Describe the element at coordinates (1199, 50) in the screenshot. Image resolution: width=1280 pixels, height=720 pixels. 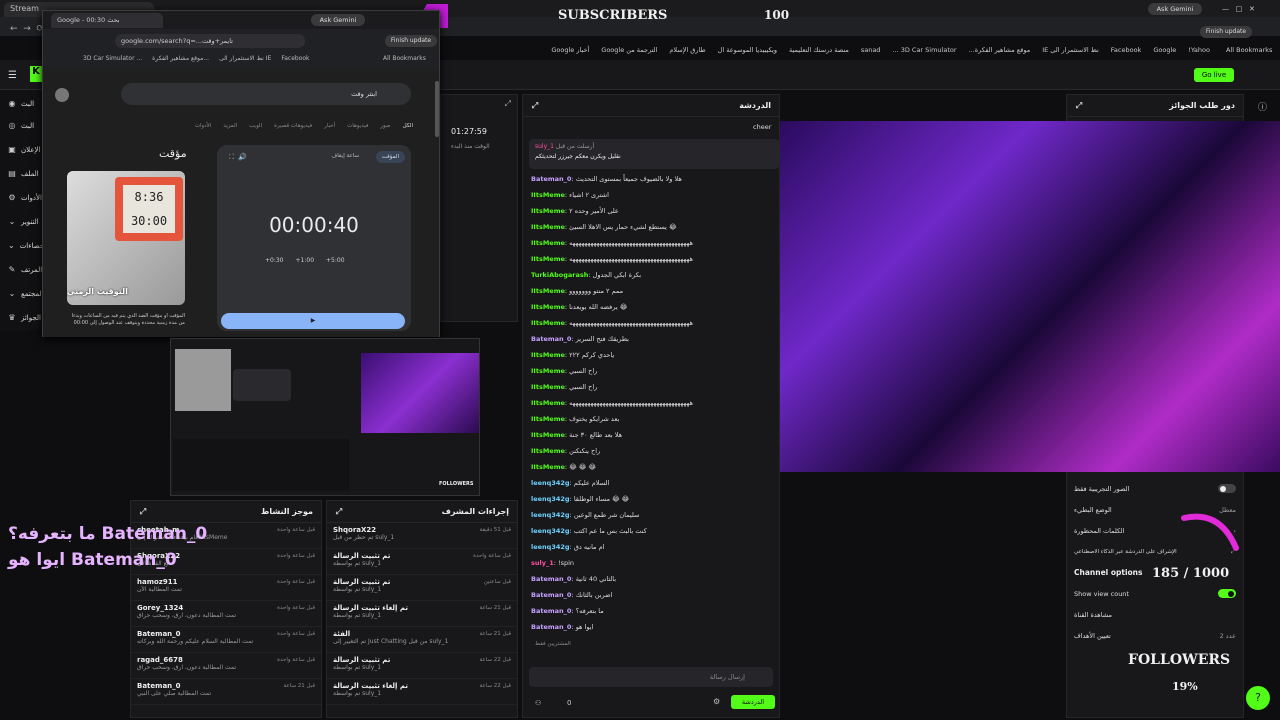
I see `bookmark-item: Yahoo!` at that location.